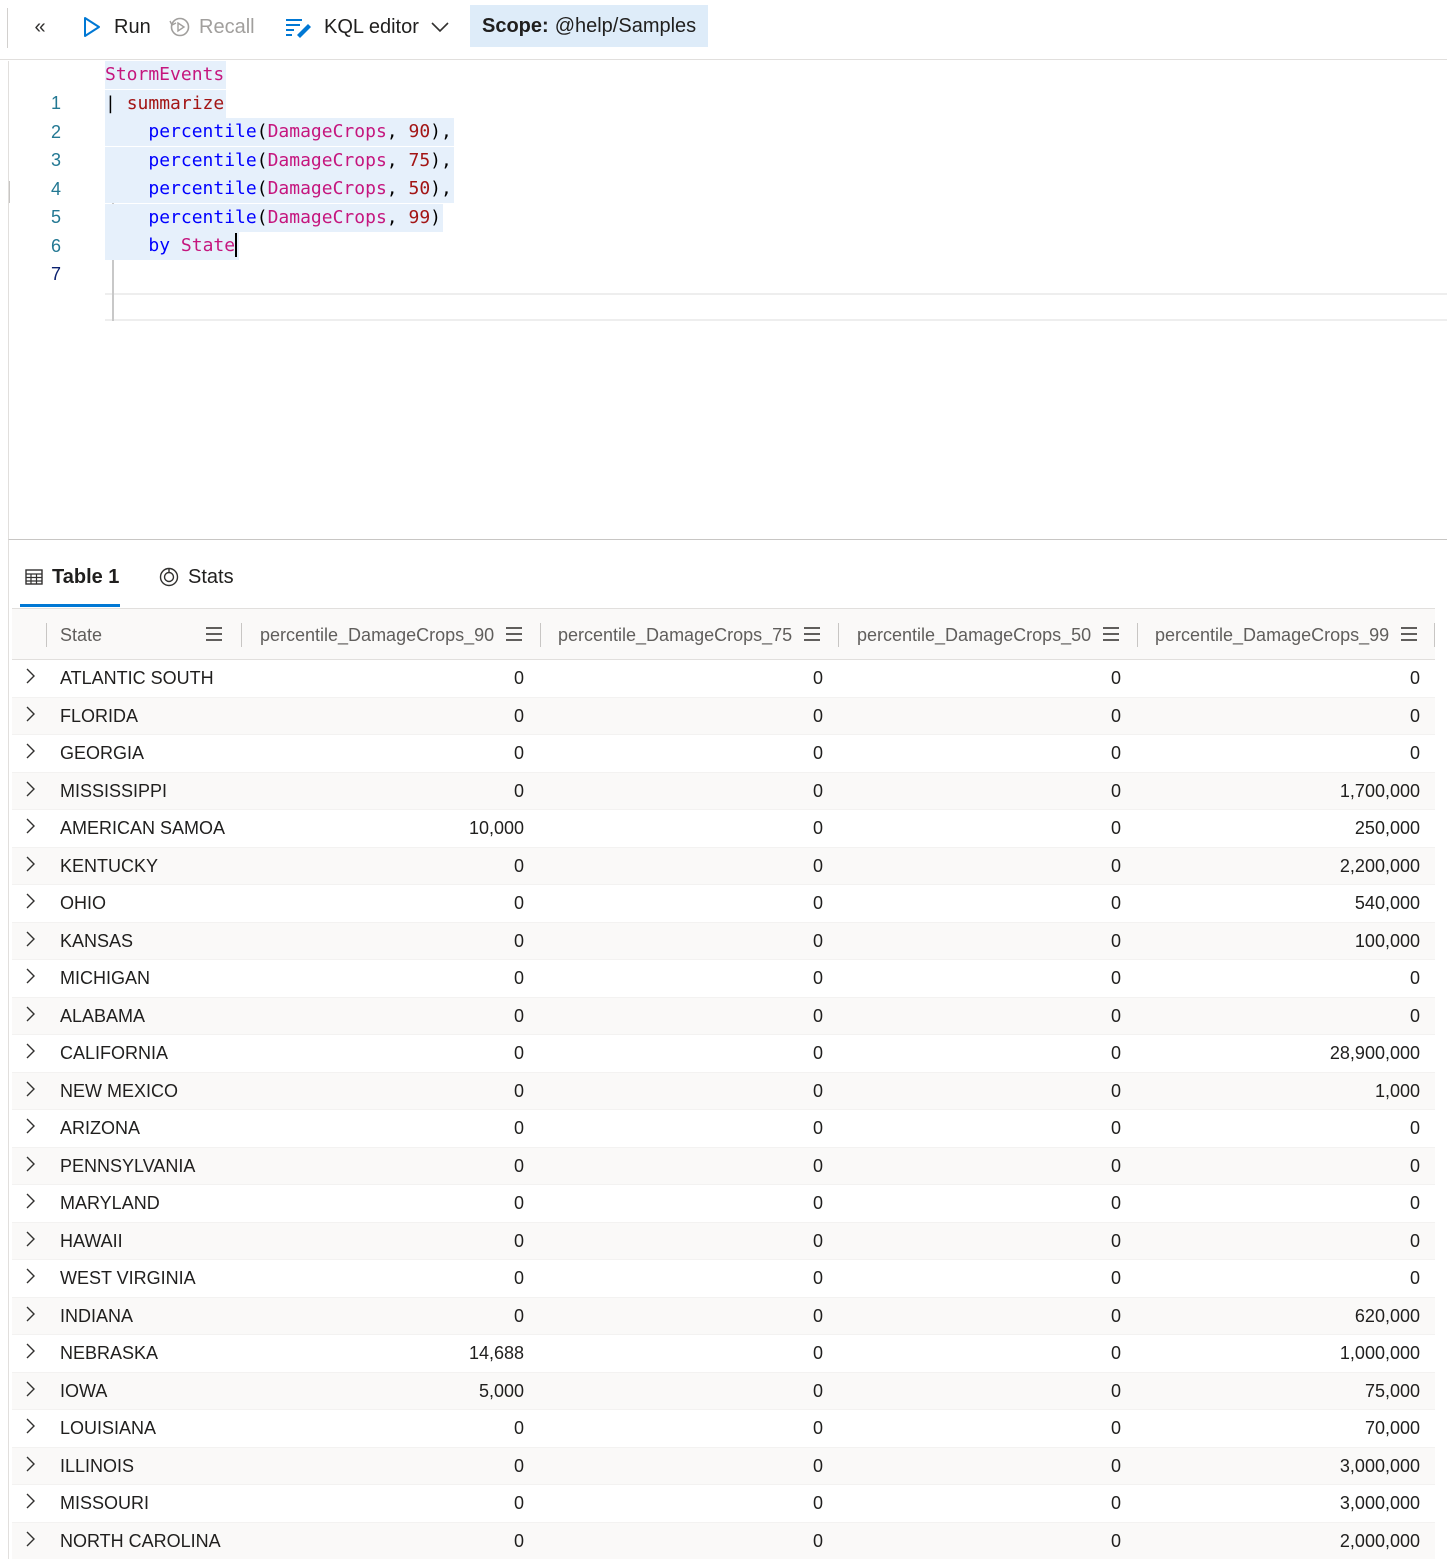  I want to click on table-row: INDIANA 0 0 0 620,000, so click(723, 1316).